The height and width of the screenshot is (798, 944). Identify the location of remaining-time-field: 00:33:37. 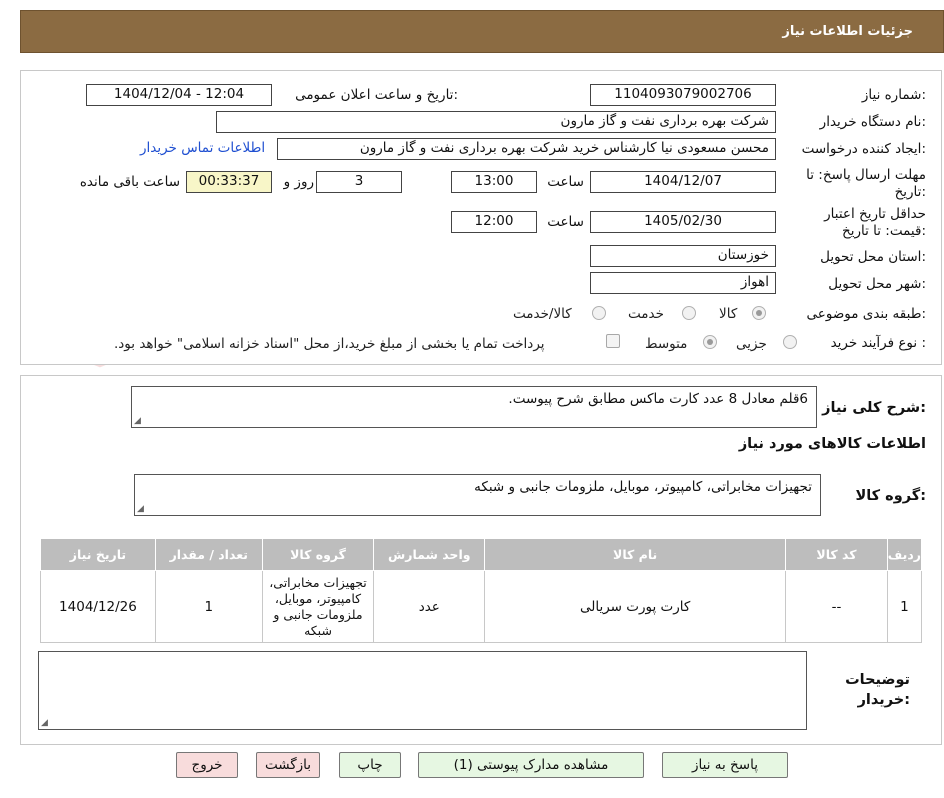
(229, 182).